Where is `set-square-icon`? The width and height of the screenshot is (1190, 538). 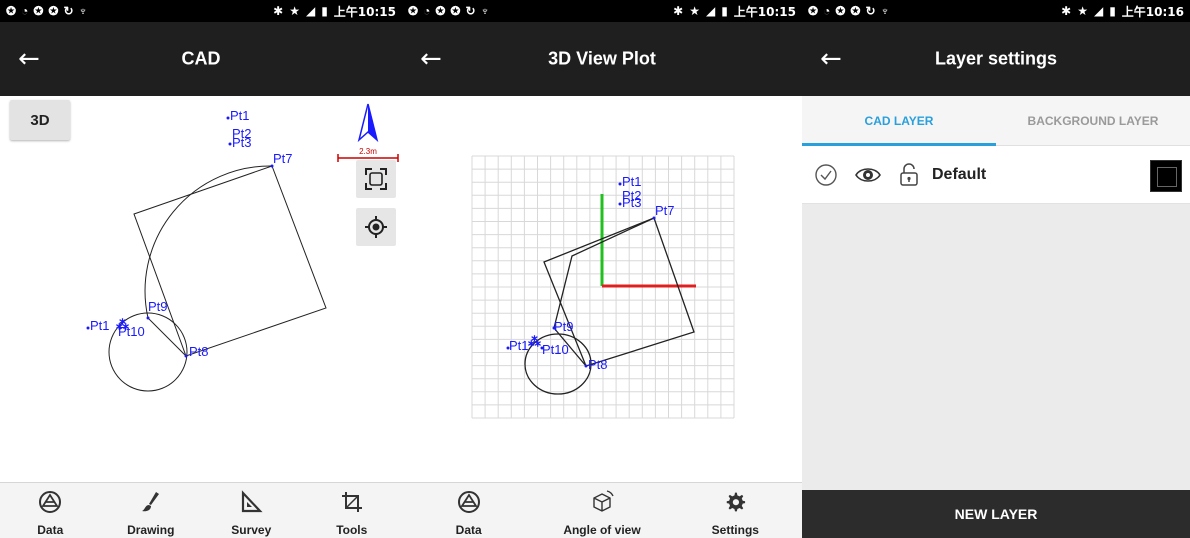
set-square-icon is located at coordinates (252, 501).